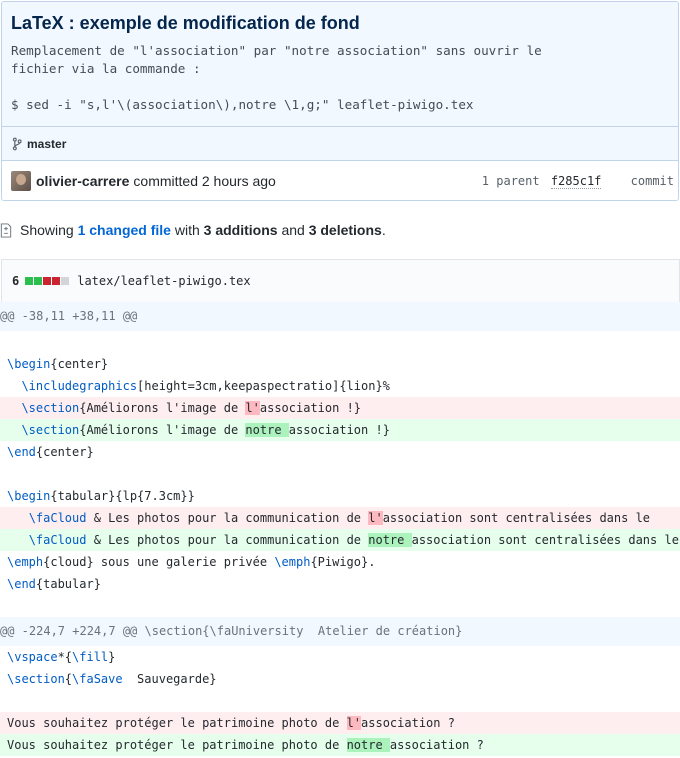  I want to click on parent-count: 1 parent, so click(510, 181).